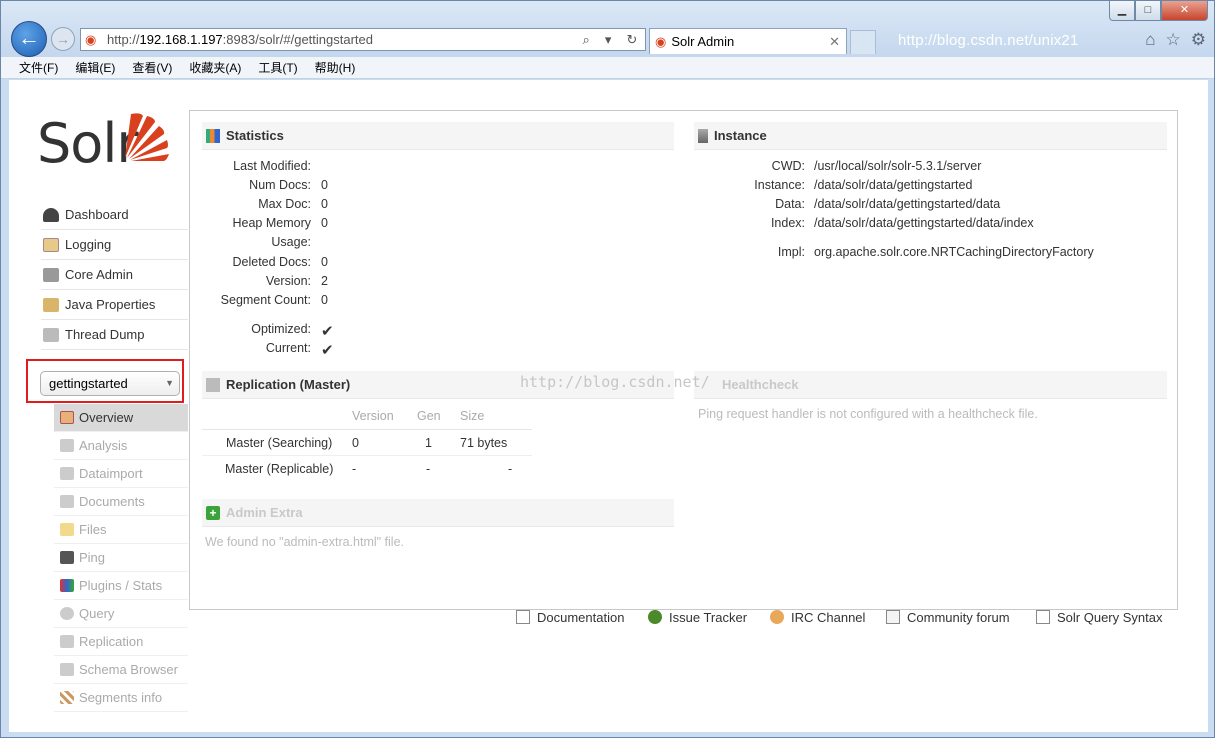 Image resolution: width=1215 pixels, height=738 pixels. Describe the element at coordinates (215, 67) in the screenshot. I see `menu-favorites: 收藏夹(A)` at that location.